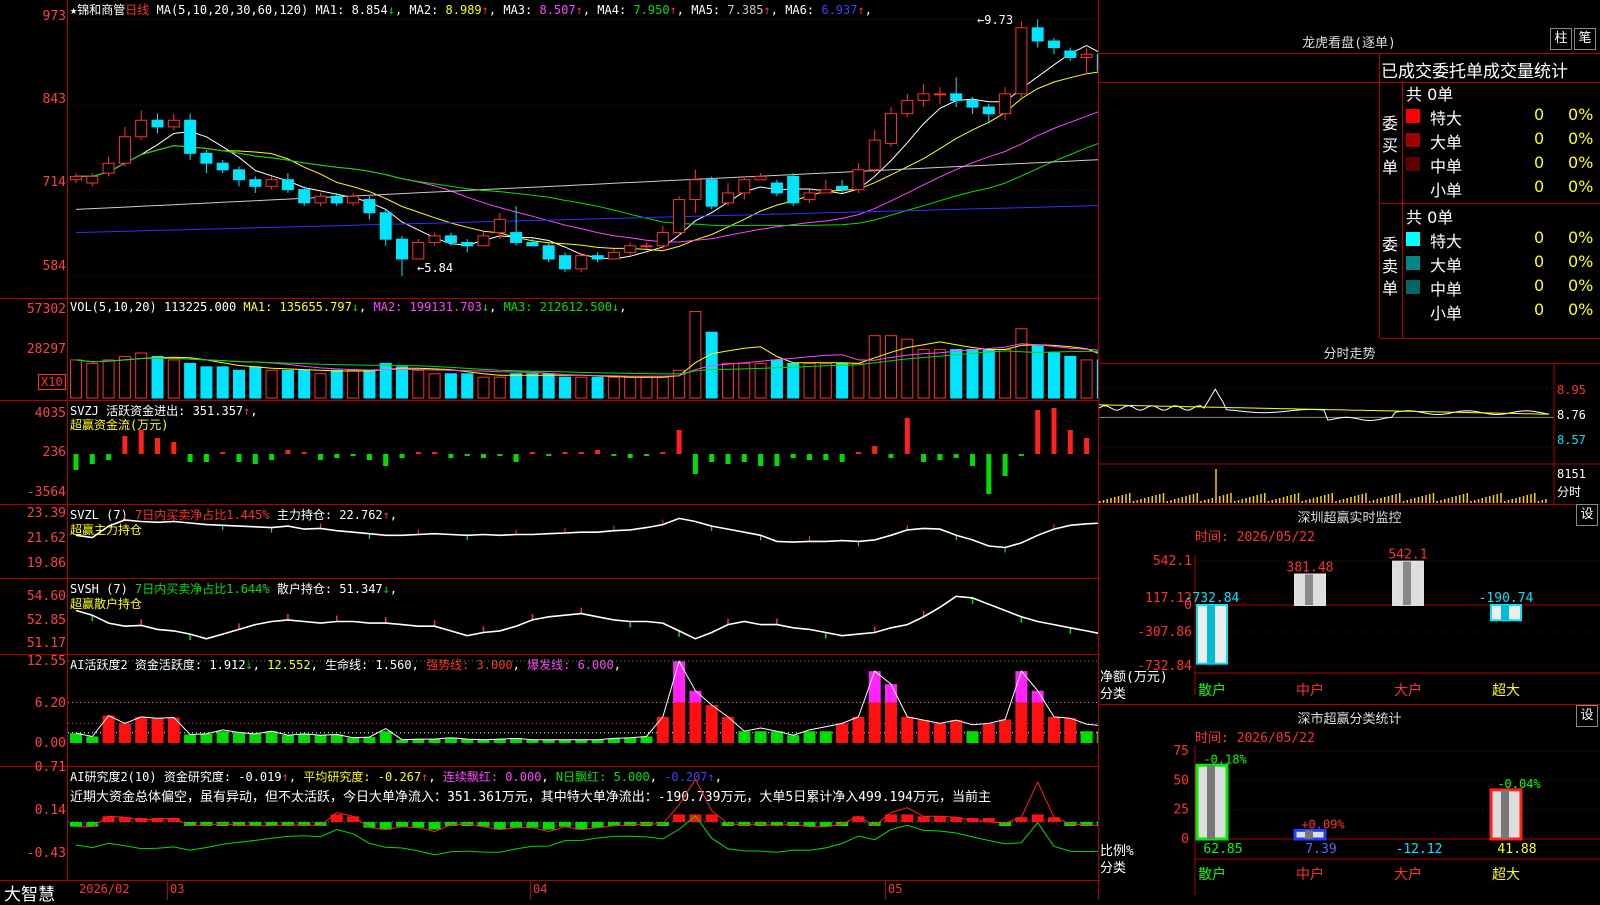 This screenshot has width=1600, height=905. What do you see at coordinates (1349, 504) in the screenshot?
I see `intraday-bottom-border` at bounding box center [1349, 504].